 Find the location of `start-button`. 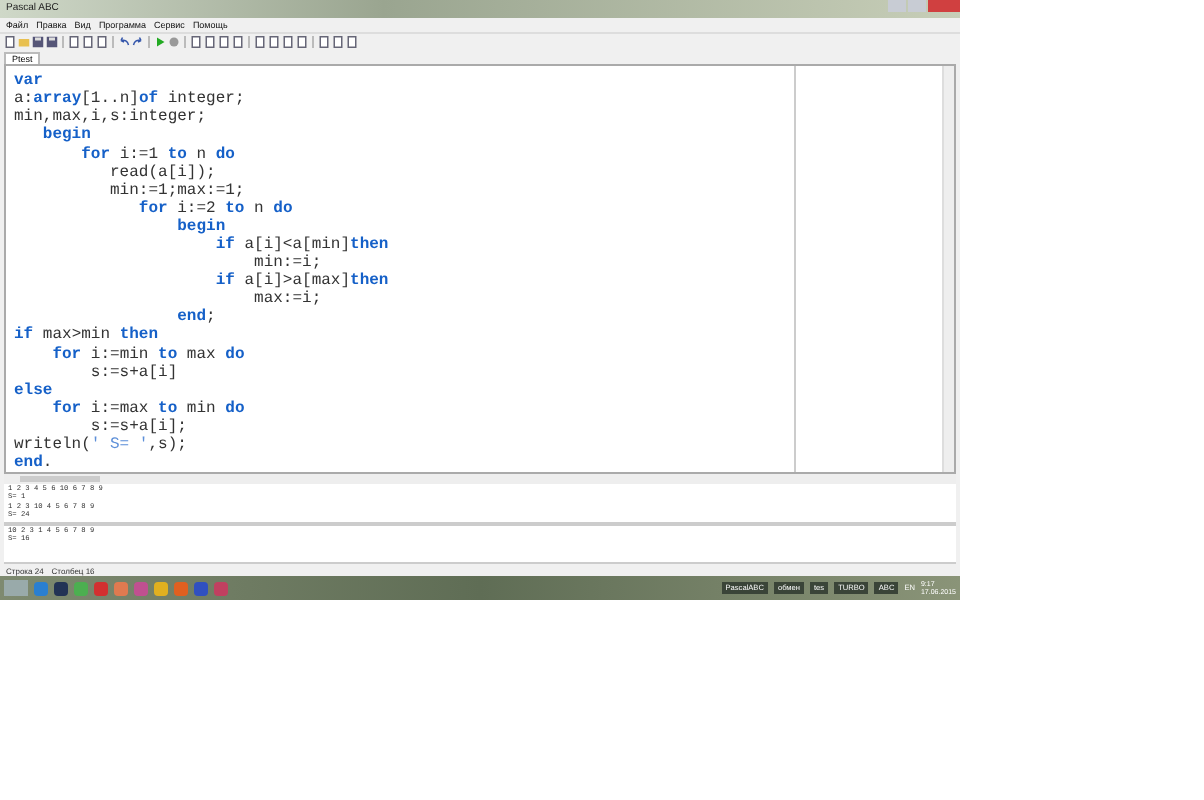

start-button is located at coordinates (16, 588).